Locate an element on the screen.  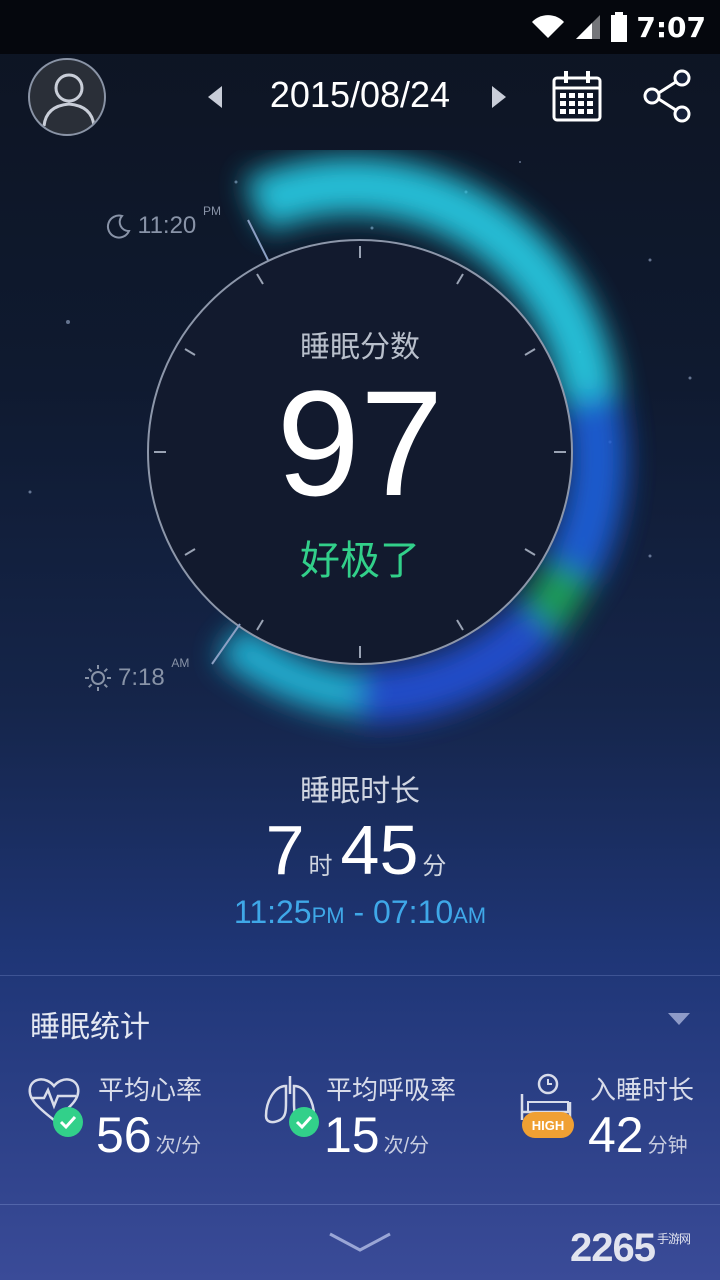
stats-title: 睡眠统计 is located at coordinates (90, 1027).